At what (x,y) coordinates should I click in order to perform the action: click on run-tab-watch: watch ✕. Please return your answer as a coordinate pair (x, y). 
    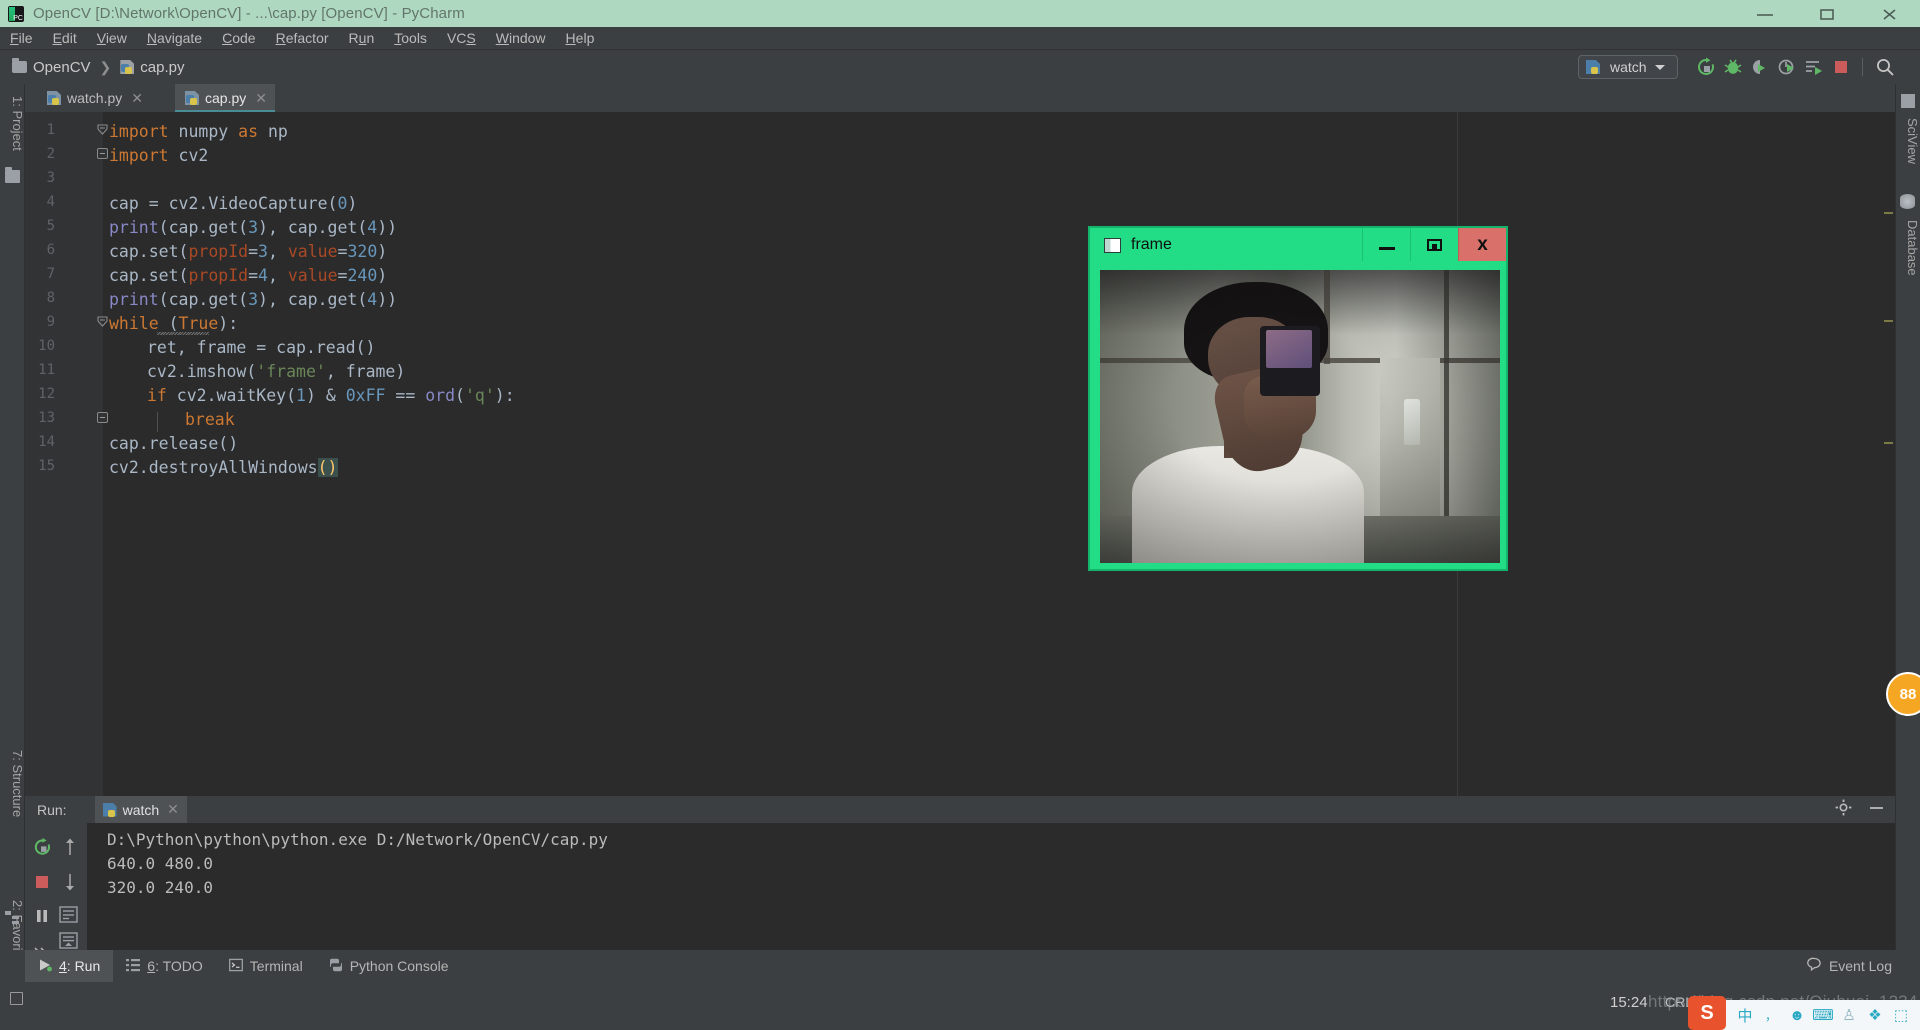
    Looking at the image, I should click on (140, 809).